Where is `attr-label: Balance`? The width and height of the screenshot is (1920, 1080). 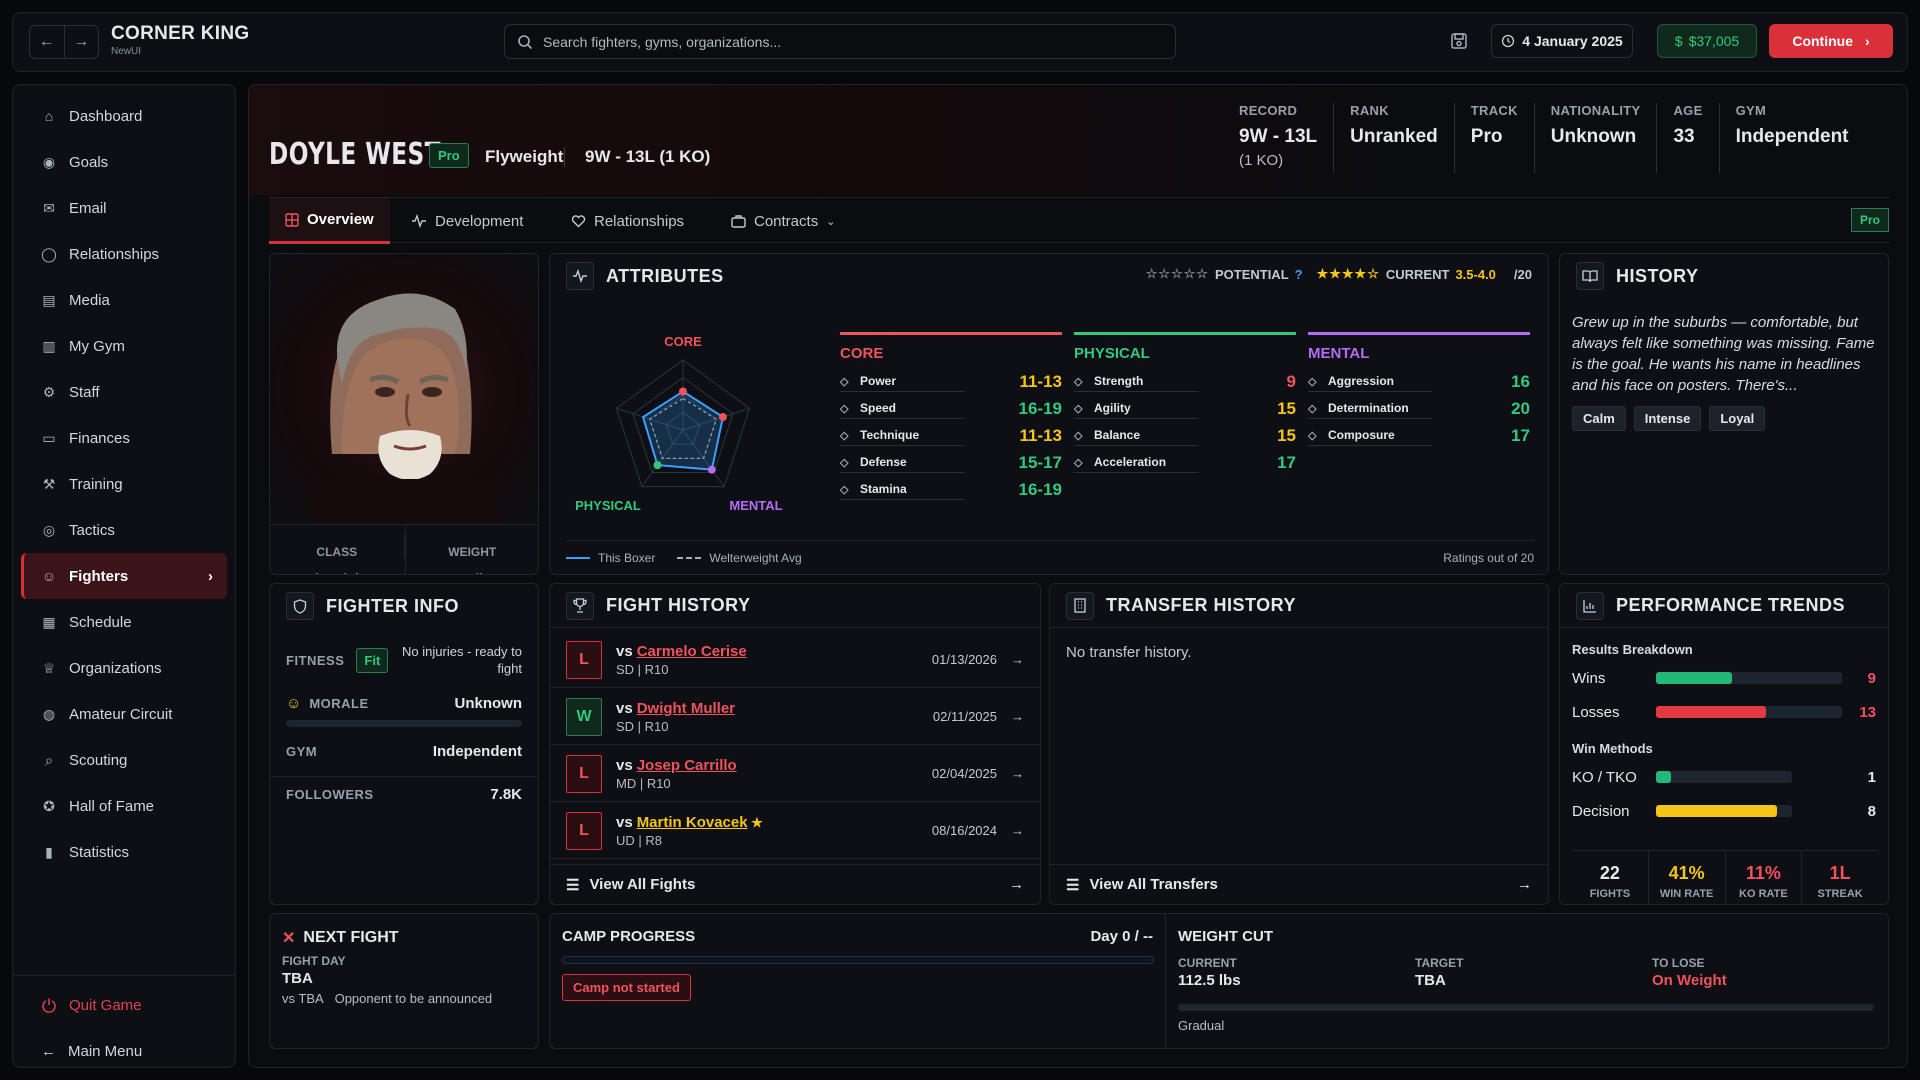 attr-label: Balance is located at coordinates (1117, 435).